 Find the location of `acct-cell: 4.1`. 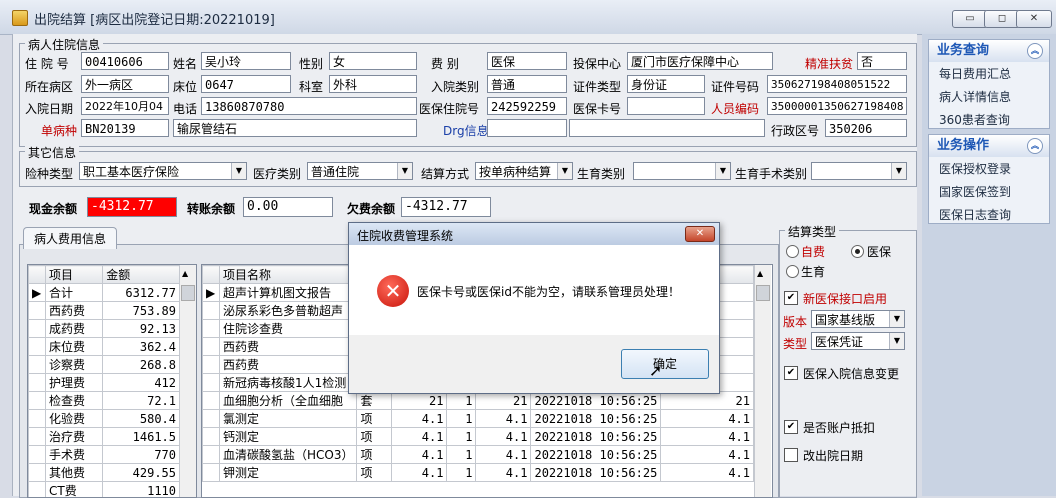

acct-cell: 4.1 is located at coordinates (707, 473).